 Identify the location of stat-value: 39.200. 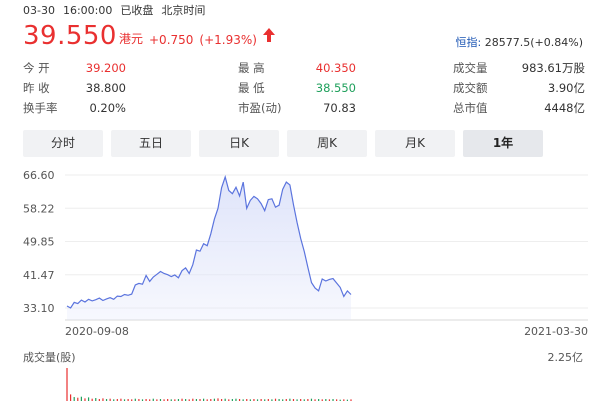
(105, 68).